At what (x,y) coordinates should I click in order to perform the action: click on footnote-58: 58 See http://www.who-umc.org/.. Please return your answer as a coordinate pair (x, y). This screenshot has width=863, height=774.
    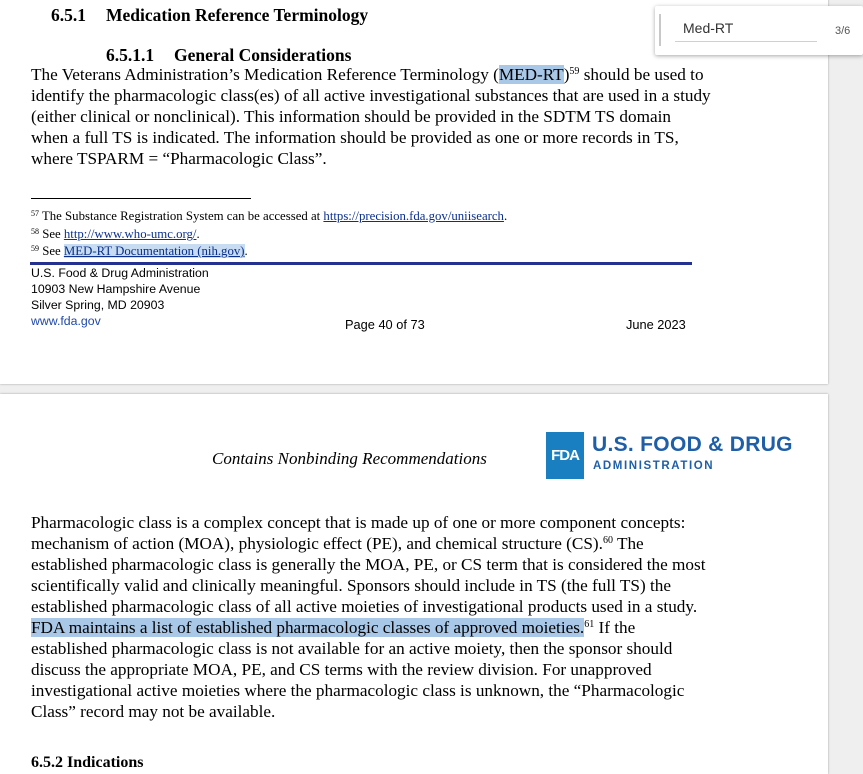
    Looking at the image, I should click on (115, 234).